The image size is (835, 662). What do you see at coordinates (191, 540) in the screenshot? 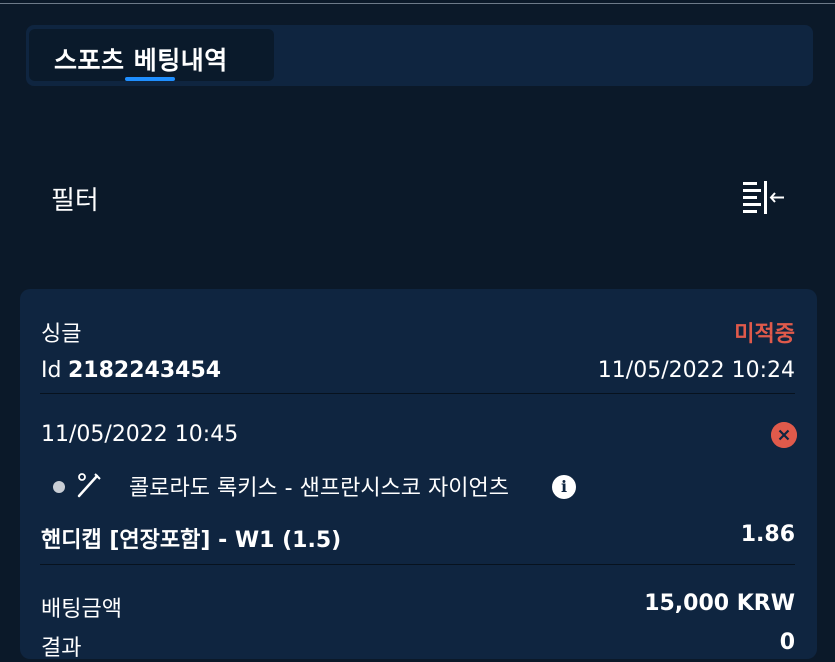
I see `market-selection: 핸디캡 [연장포함] - W1 (1.5)` at bounding box center [191, 540].